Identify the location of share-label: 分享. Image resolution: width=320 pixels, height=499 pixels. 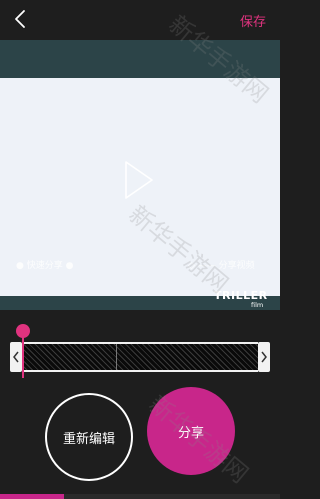
(190, 433).